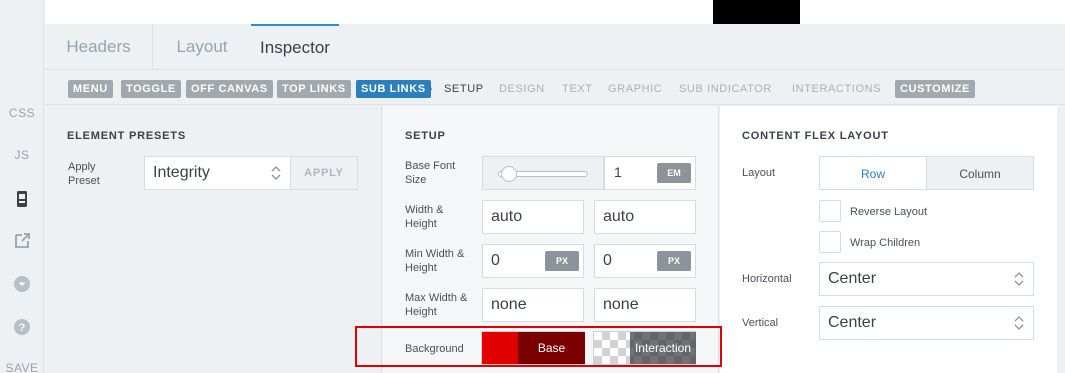 This screenshot has width=1065, height=373. Describe the element at coordinates (22, 367) in the screenshot. I see `save-button: SAVE` at that location.